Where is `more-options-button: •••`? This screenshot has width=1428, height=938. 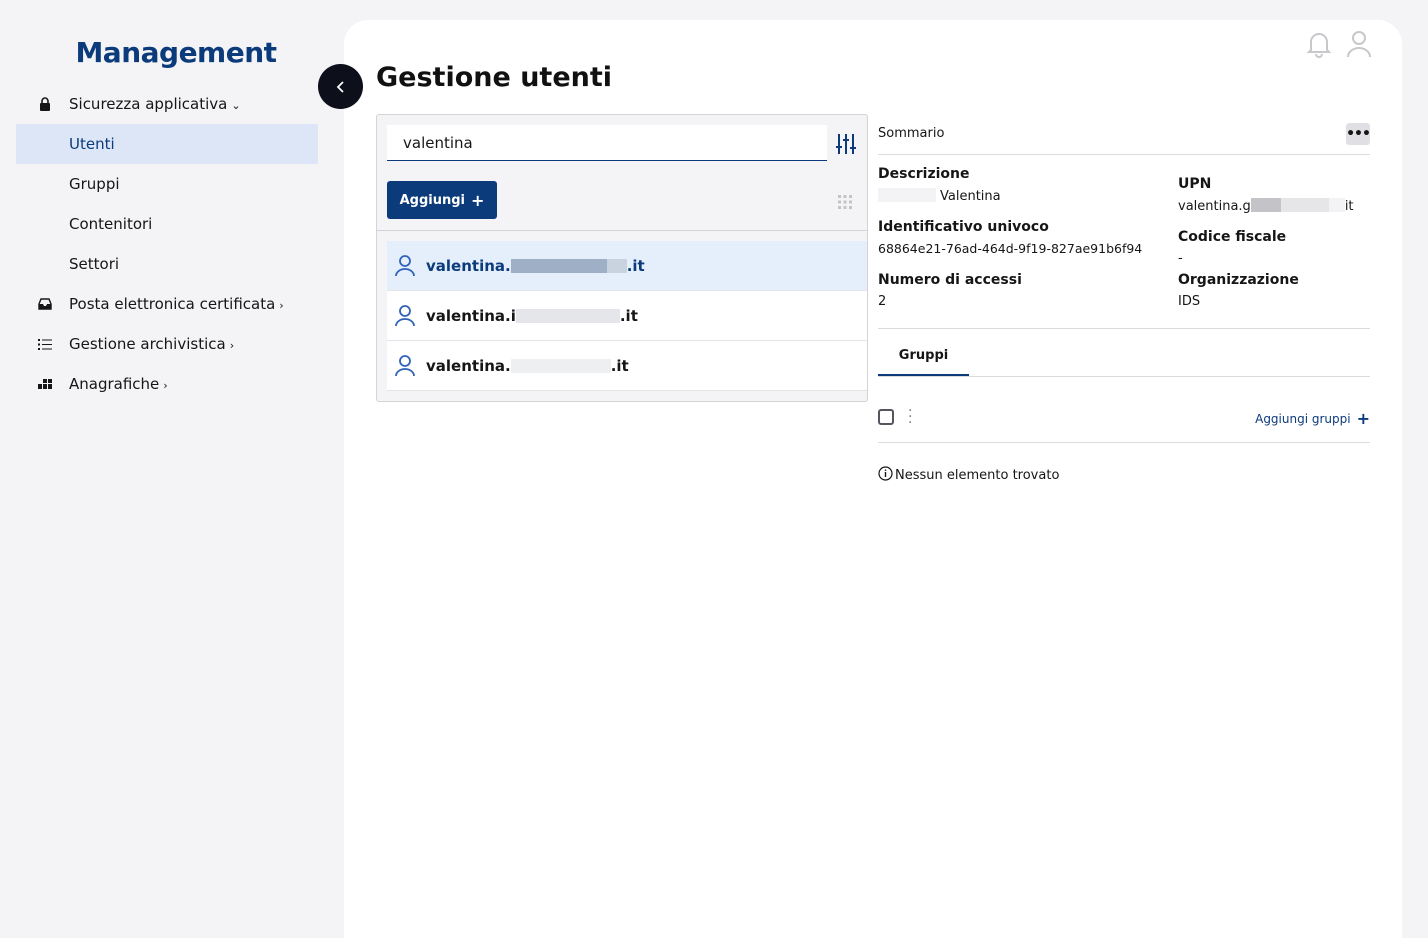 more-options-button: ••• is located at coordinates (1358, 134).